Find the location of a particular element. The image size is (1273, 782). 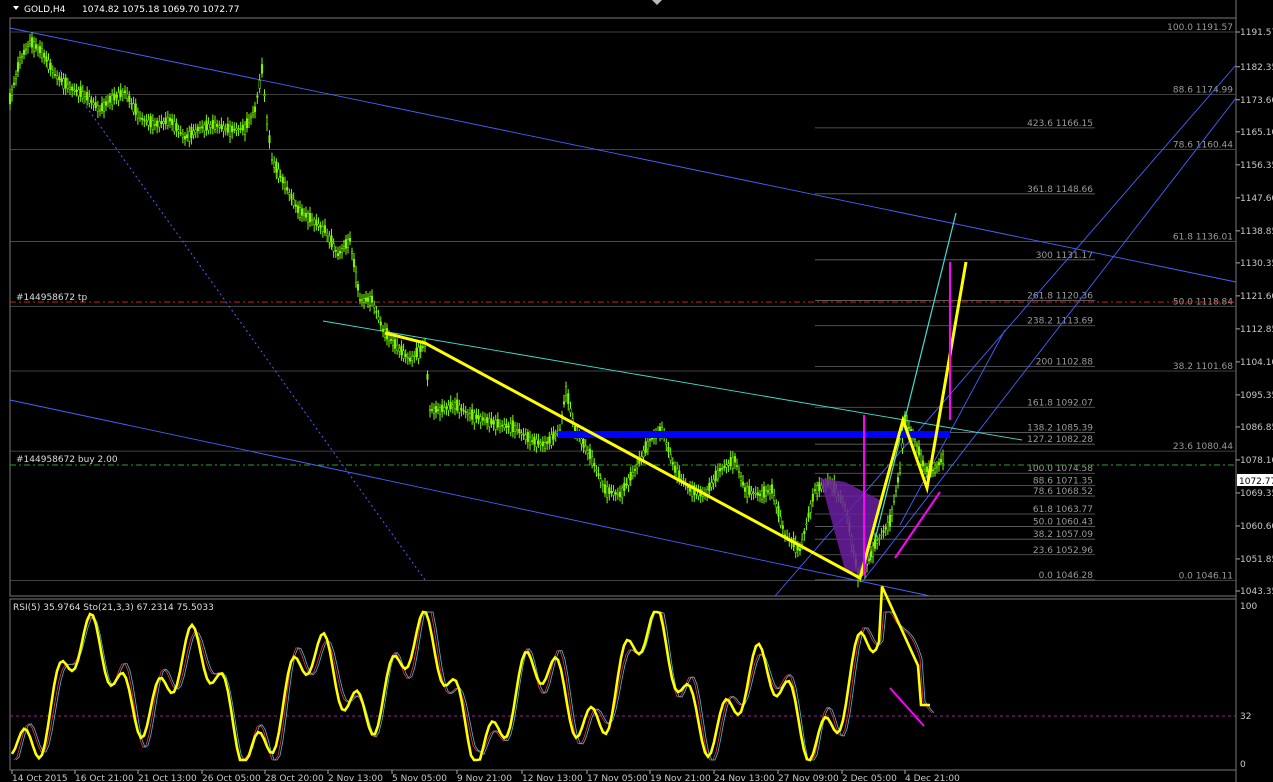

current-price-value: 1072.77 is located at coordinates (1256, 482).